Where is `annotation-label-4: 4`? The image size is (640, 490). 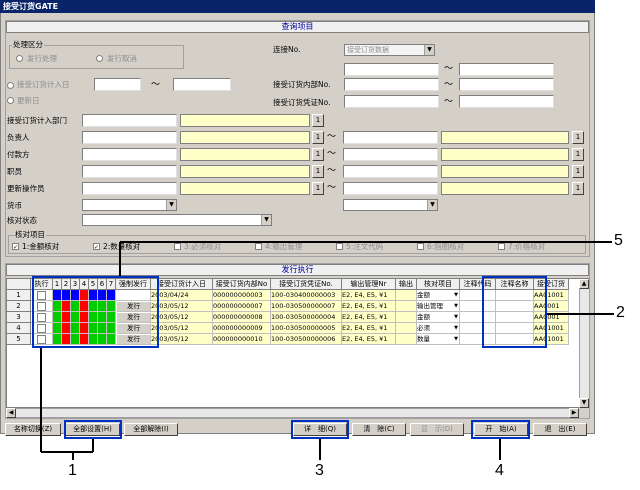
annotation-label-4: 4 is located at coordinates (499, 470).